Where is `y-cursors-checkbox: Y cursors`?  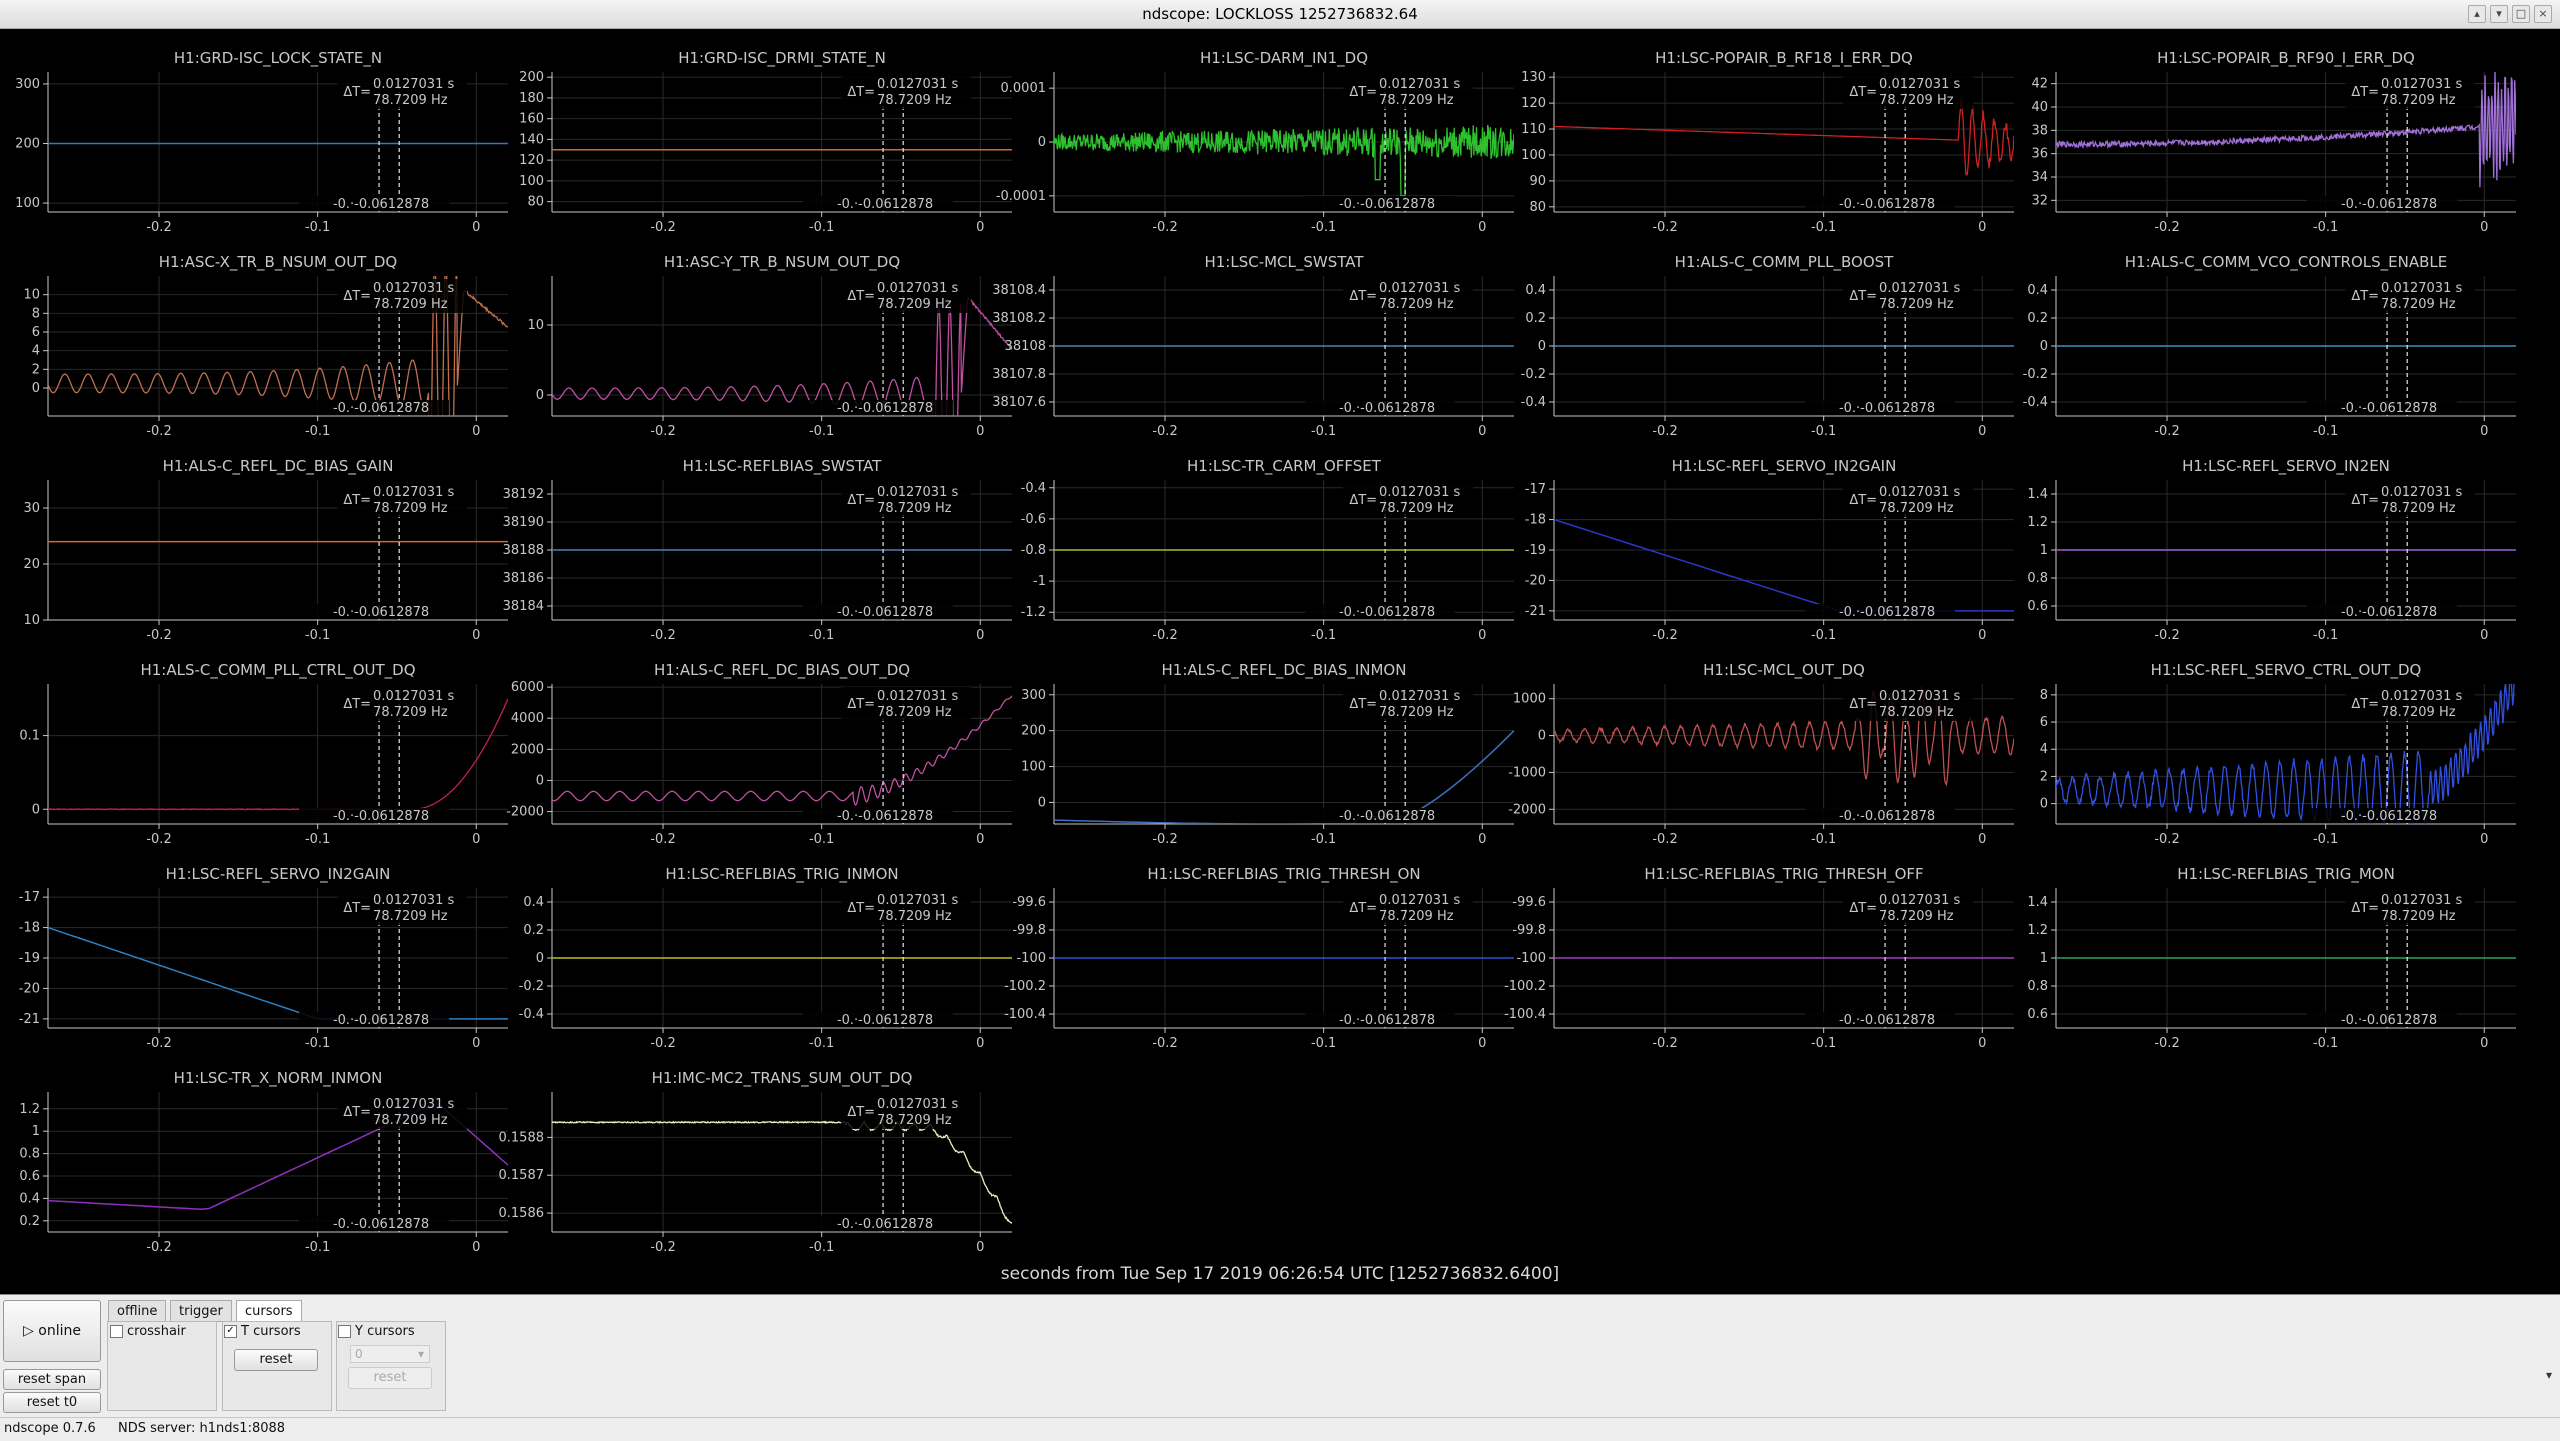 y-cursors-checkbox: Y cursors is located at coordinates (376, 1331).